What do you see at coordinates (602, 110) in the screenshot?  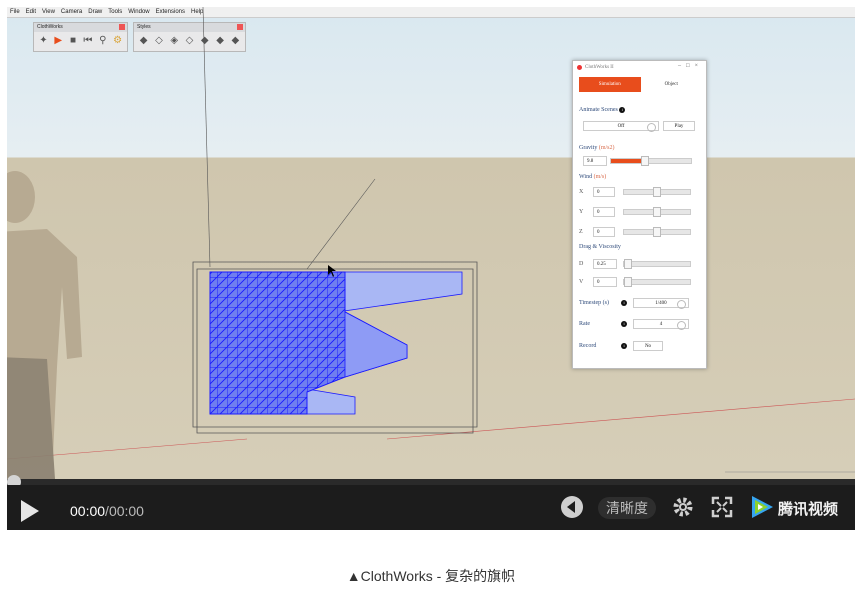 I see `animate-scenes-label: Animate Scenes i` at bounding box center [602, 110].